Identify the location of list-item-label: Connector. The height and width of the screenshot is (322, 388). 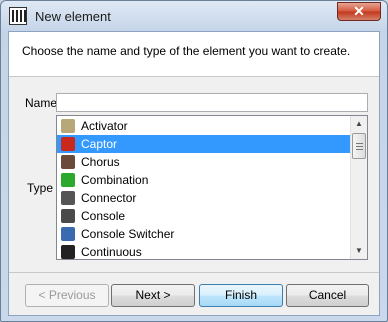
(109, 198).